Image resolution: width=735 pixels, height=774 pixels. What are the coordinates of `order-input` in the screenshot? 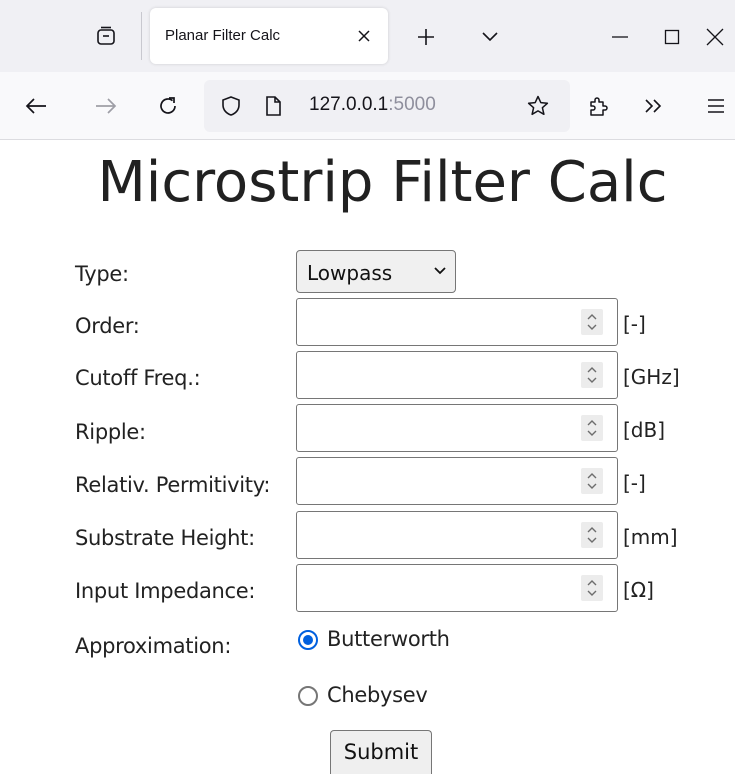 It's located at (457, 322).